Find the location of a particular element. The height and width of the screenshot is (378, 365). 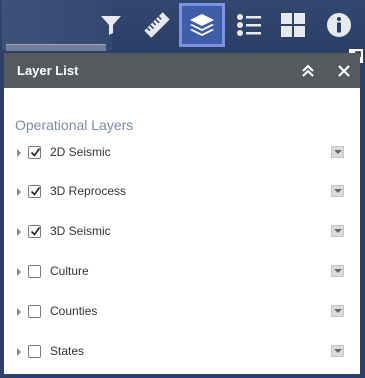

layer-name: 2D Seismic is located at coordinates (80, 152).